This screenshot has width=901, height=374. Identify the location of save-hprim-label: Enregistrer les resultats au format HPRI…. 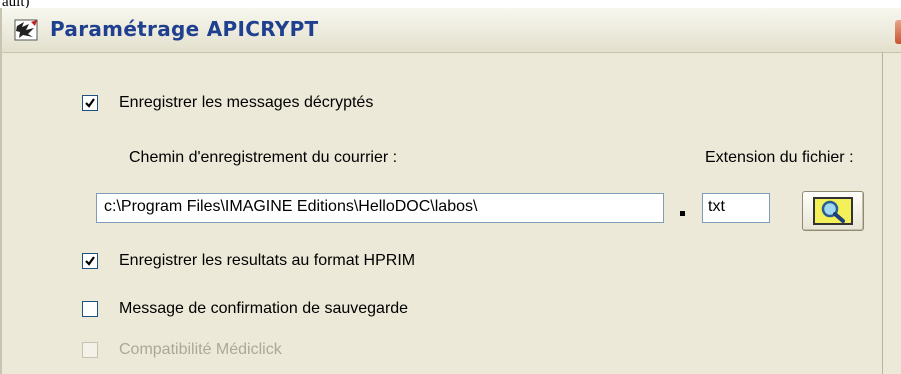
(267, 261).